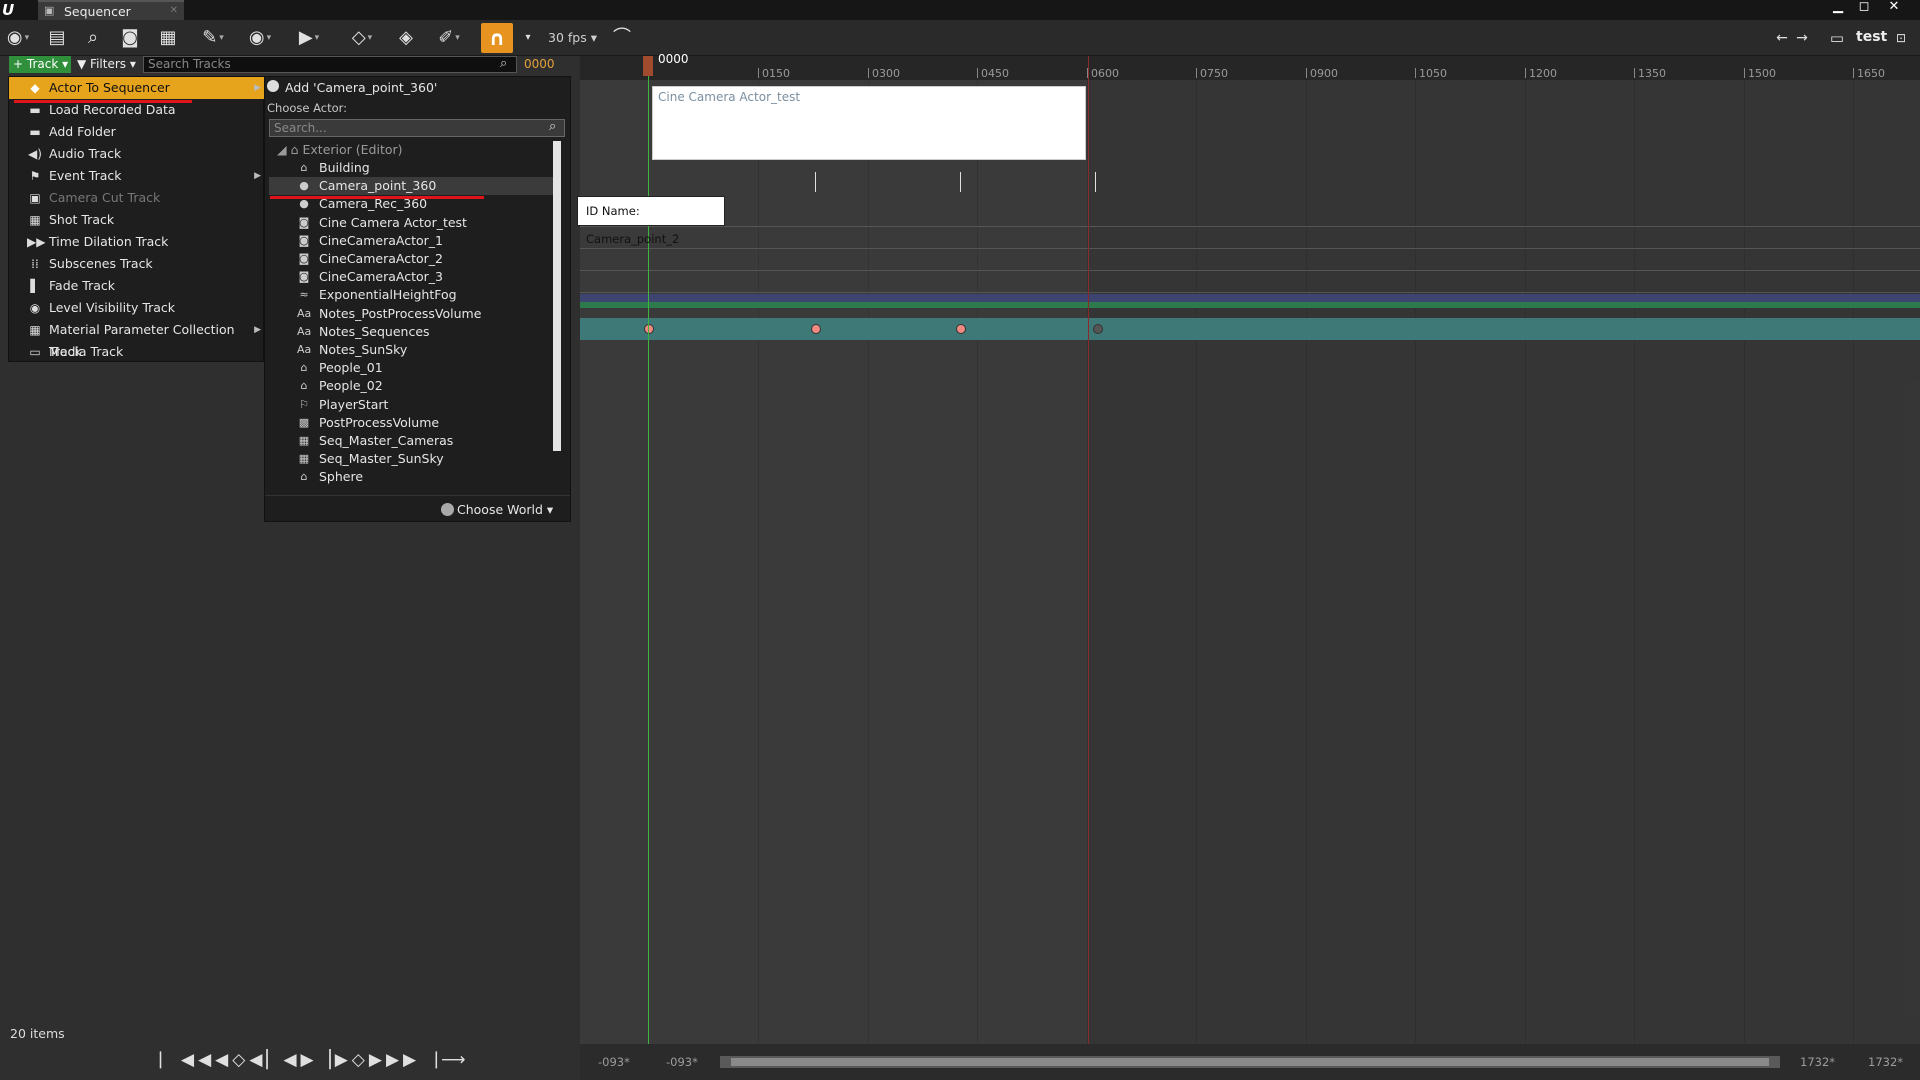  Describe the element at coordinates (369, 1060) in the screenshot. I see `step-forward-key-icon: ◇▶` at that location.